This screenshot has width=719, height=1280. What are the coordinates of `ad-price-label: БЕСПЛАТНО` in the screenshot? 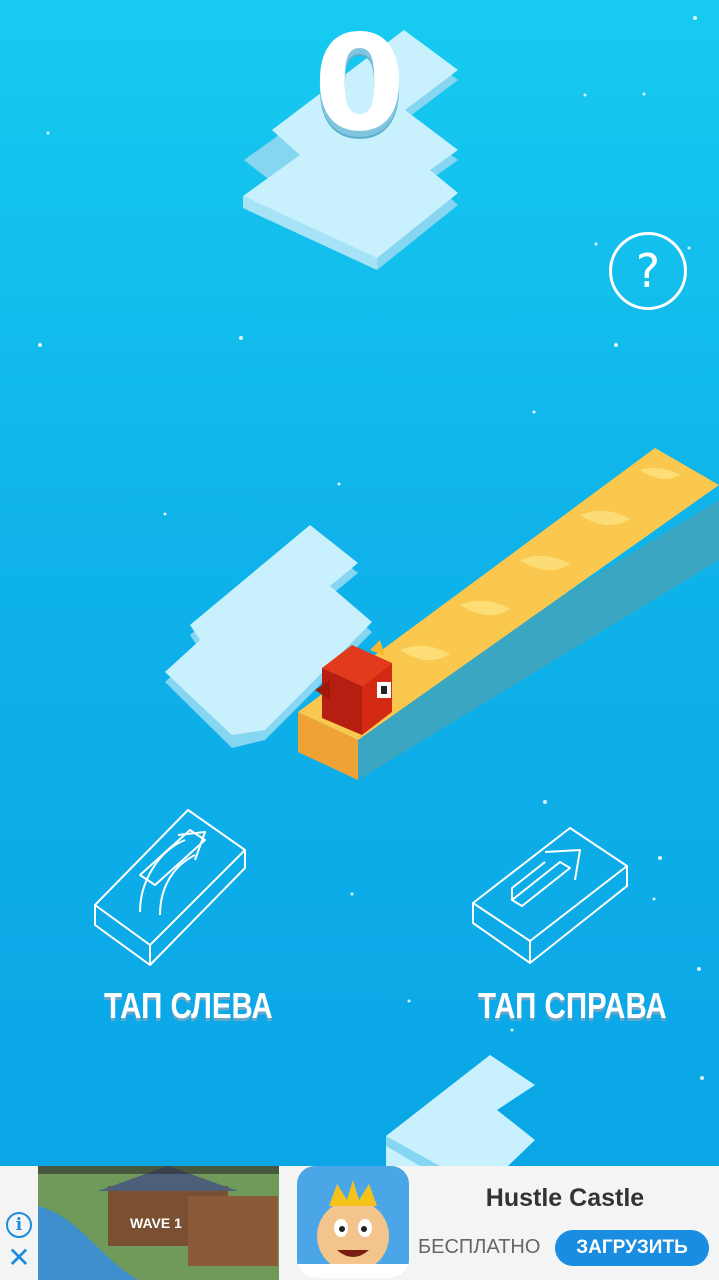 It's located at (479, 1247).